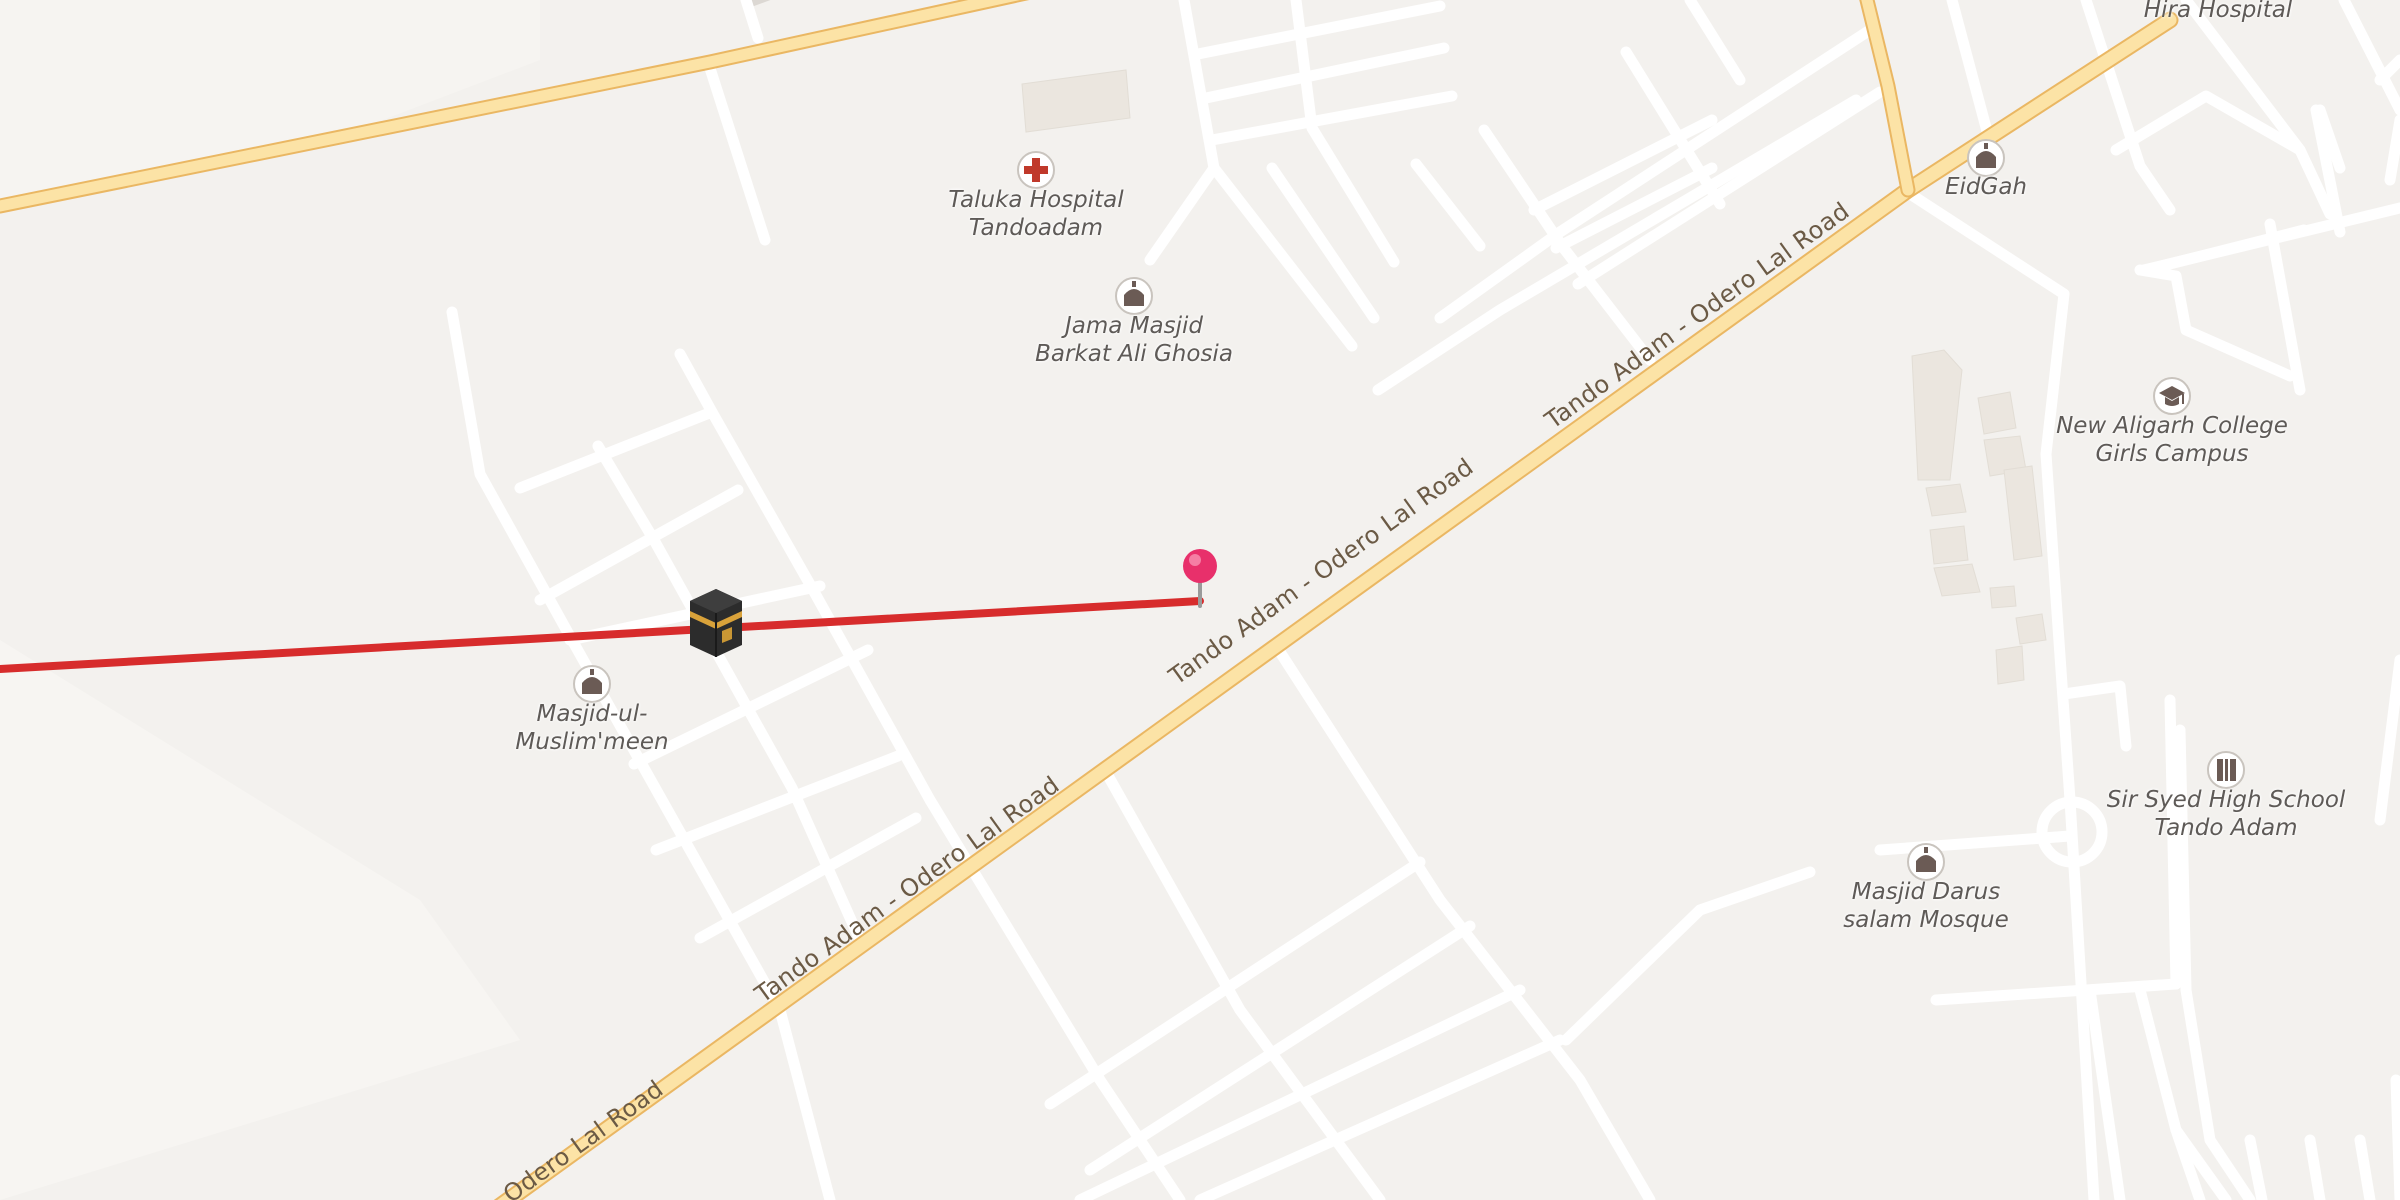 Image resolution: width=2400 pixels, height=1200 pixels. Describe the element at coordinates (1035, 214) in the screenshot. I see `poi-label-taluka-hospital: Taluka Hospital Tandoadam` at that location.